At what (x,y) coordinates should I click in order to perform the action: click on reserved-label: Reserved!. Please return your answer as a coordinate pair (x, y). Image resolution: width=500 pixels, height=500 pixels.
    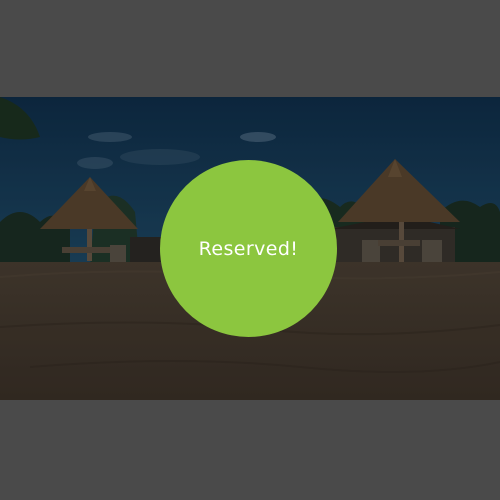
    Looking at the image, I should click on (248, 248).